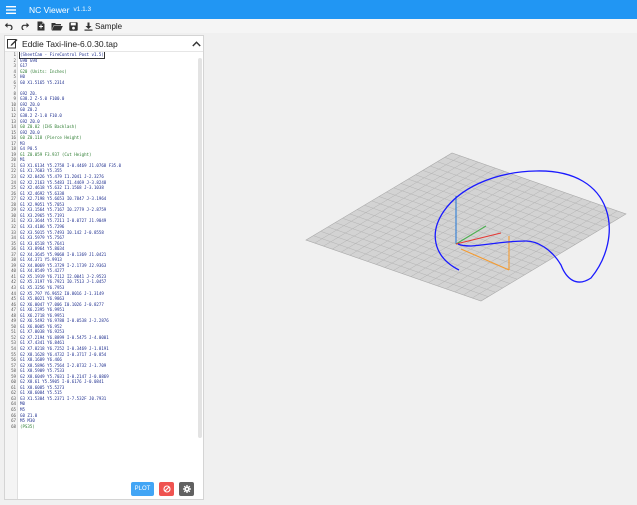 The height and width of the screenshot is (505, 637). What do you see at coordinates (200, 248) in the screenshot?
I see `editor-scrollbar` at bounding box center [200, 248].